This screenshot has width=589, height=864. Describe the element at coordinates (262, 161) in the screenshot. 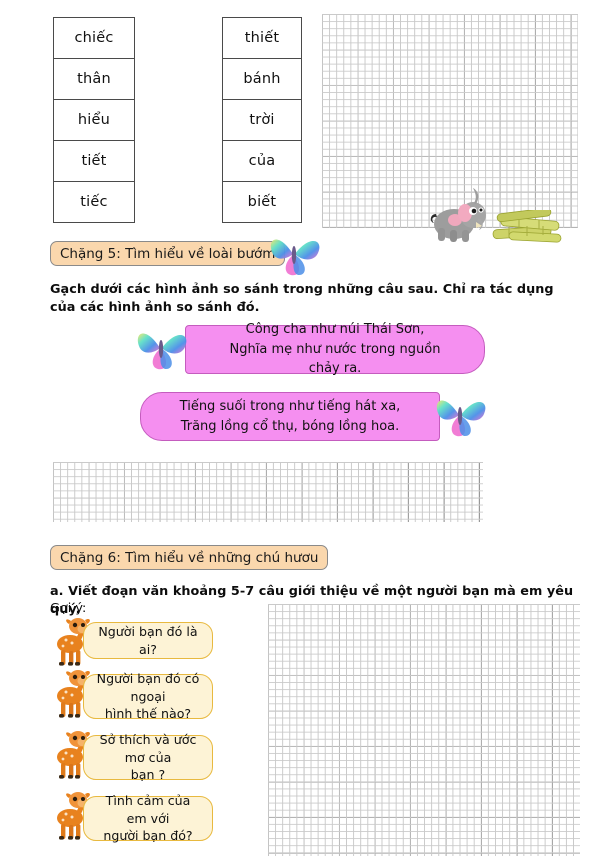

I see `word-cell: của` at that location.